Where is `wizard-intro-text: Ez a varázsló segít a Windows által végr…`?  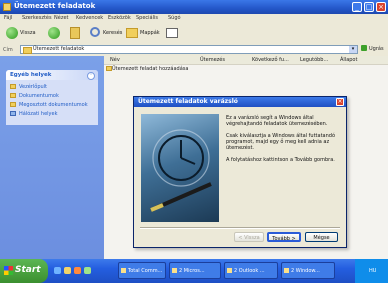 wizard-intro-text: Ez a varázsló segít a Windows által végr… is located at coordinates (277, 121).